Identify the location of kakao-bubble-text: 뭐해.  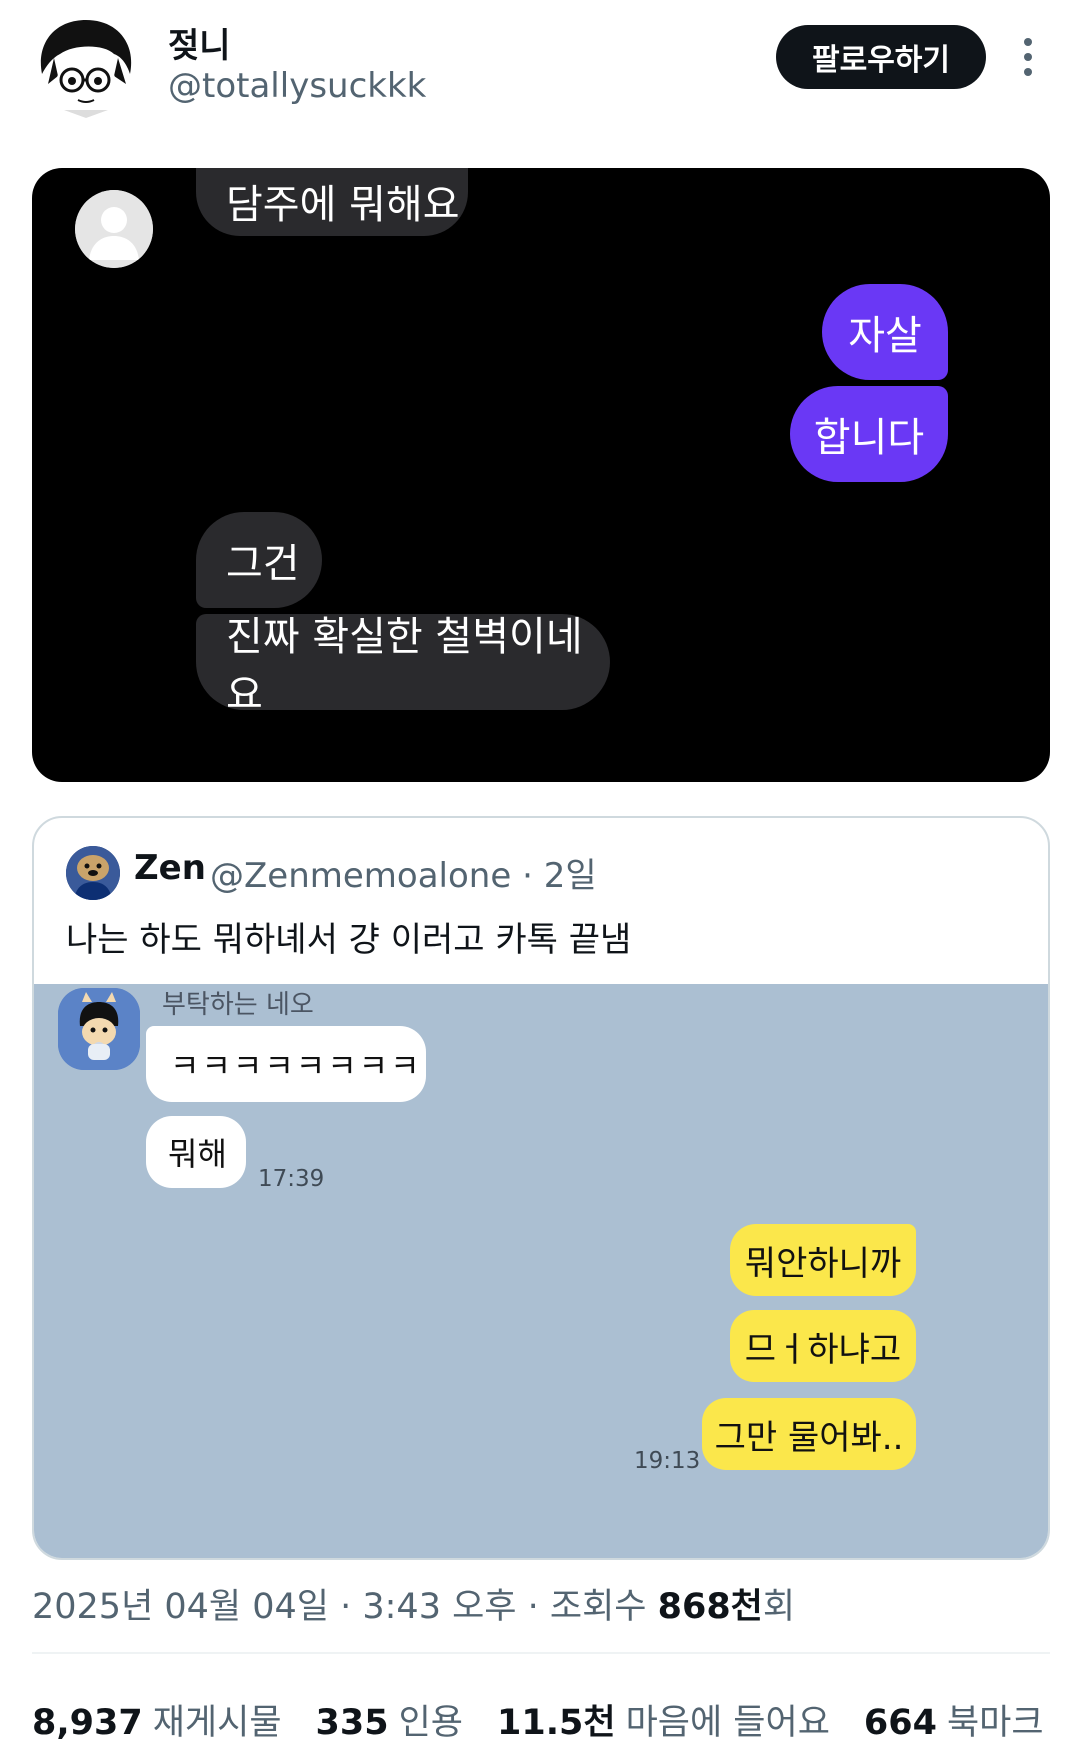
(197, 1154).